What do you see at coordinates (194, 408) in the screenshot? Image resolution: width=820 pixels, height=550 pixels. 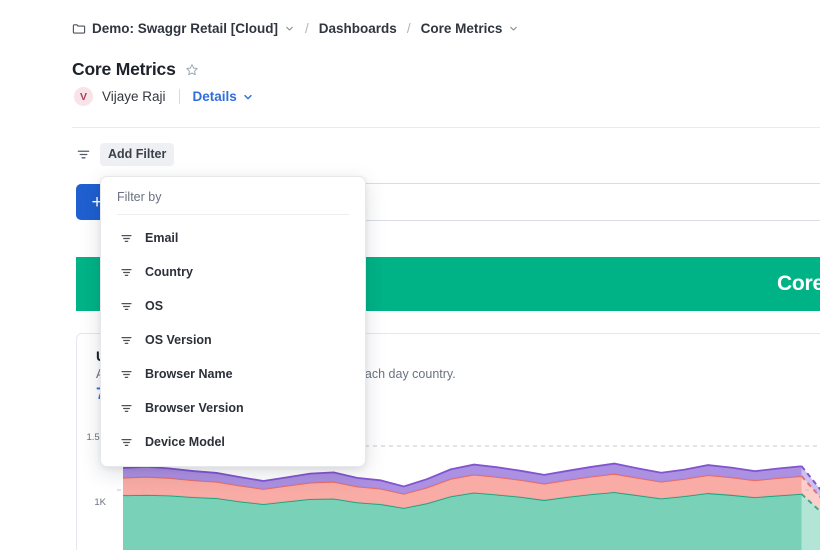 I see `filter-option-label: Browser Version` at bounding box center [194, 408].